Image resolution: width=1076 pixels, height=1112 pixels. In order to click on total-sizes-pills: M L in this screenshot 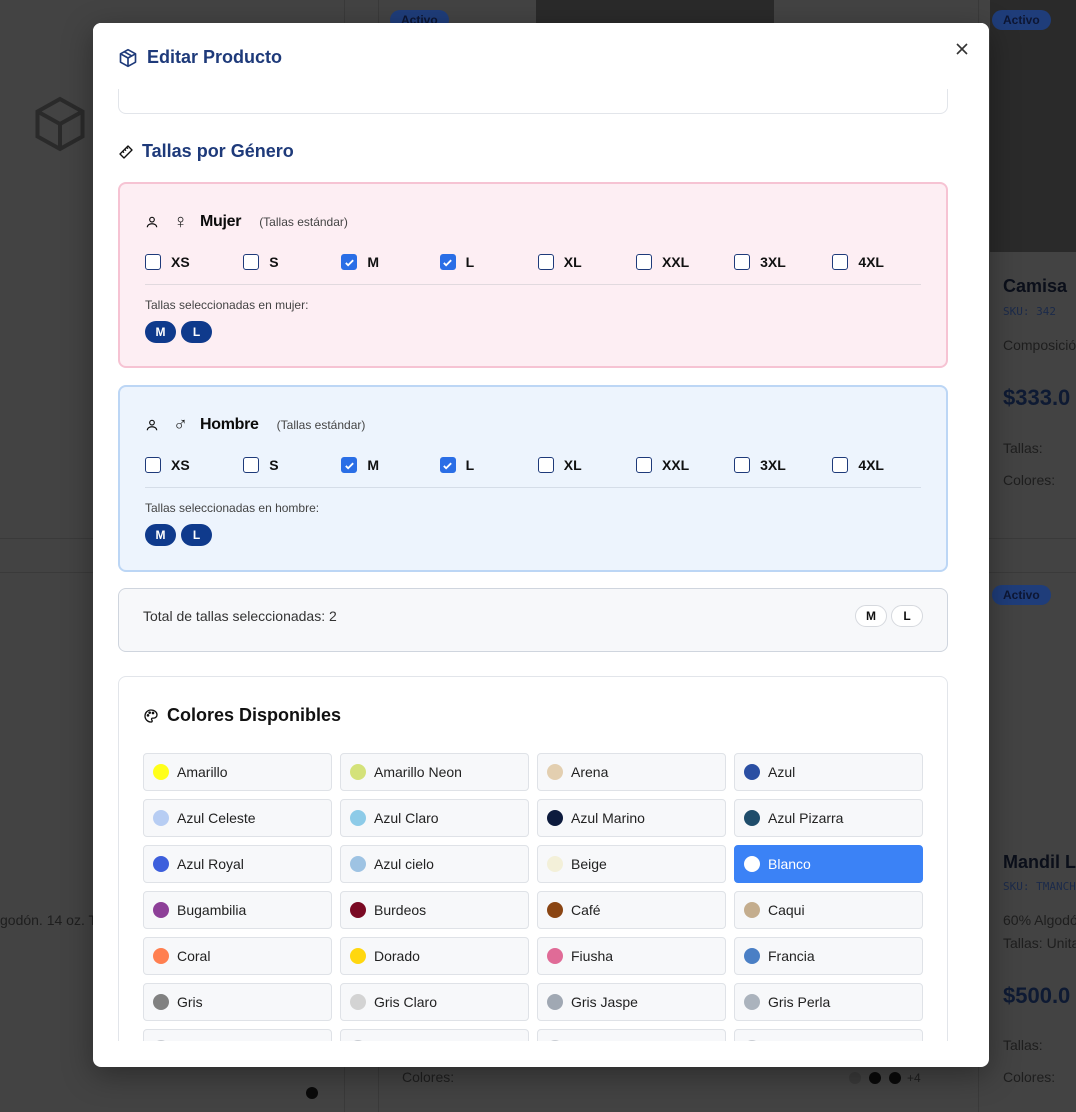, I will do `click(889, 616)`.